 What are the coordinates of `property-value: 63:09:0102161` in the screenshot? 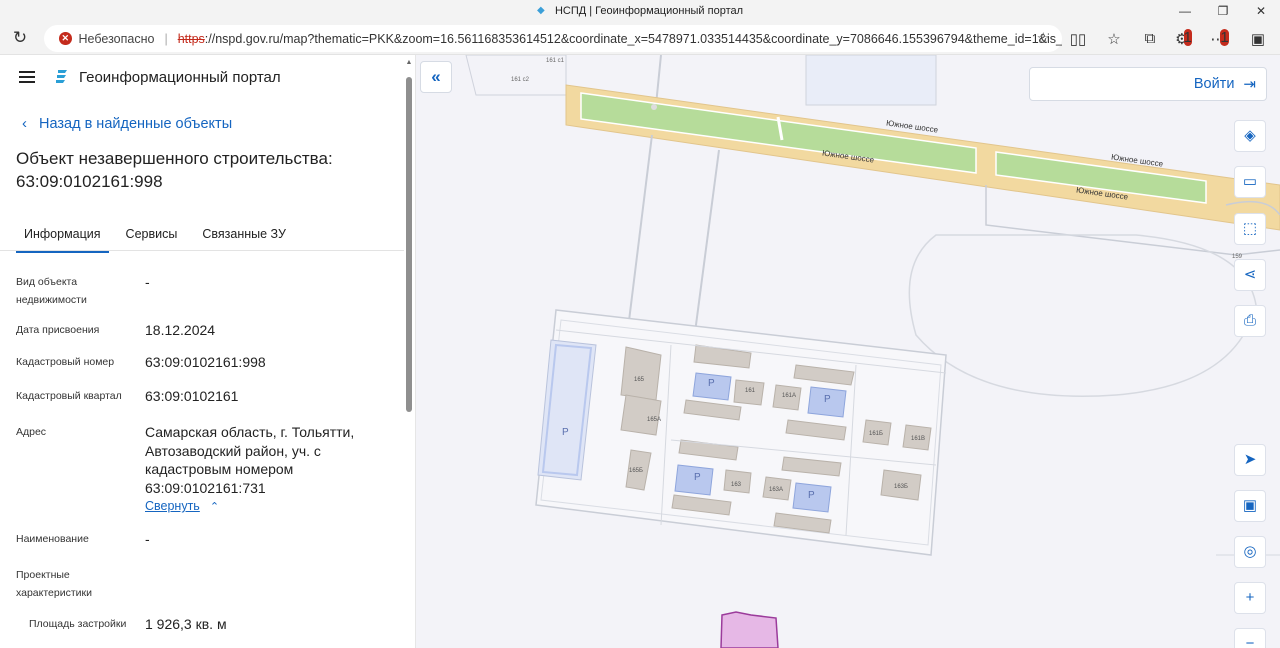 It's located at (192, 396).